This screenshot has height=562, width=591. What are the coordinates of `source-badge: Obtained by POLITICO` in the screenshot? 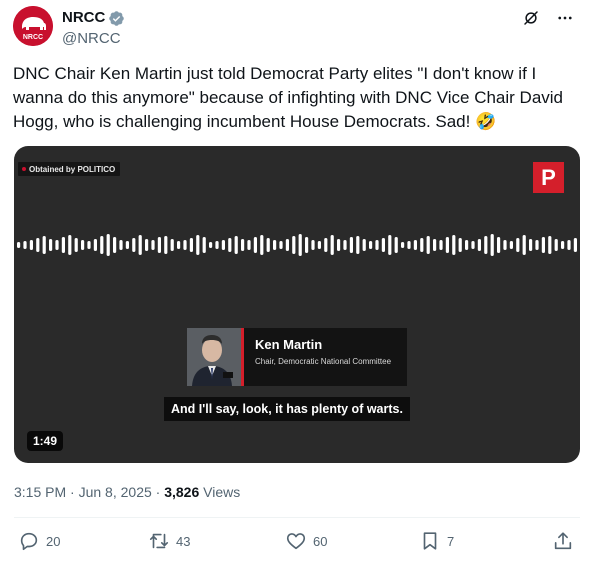 It's located at (69, 169).